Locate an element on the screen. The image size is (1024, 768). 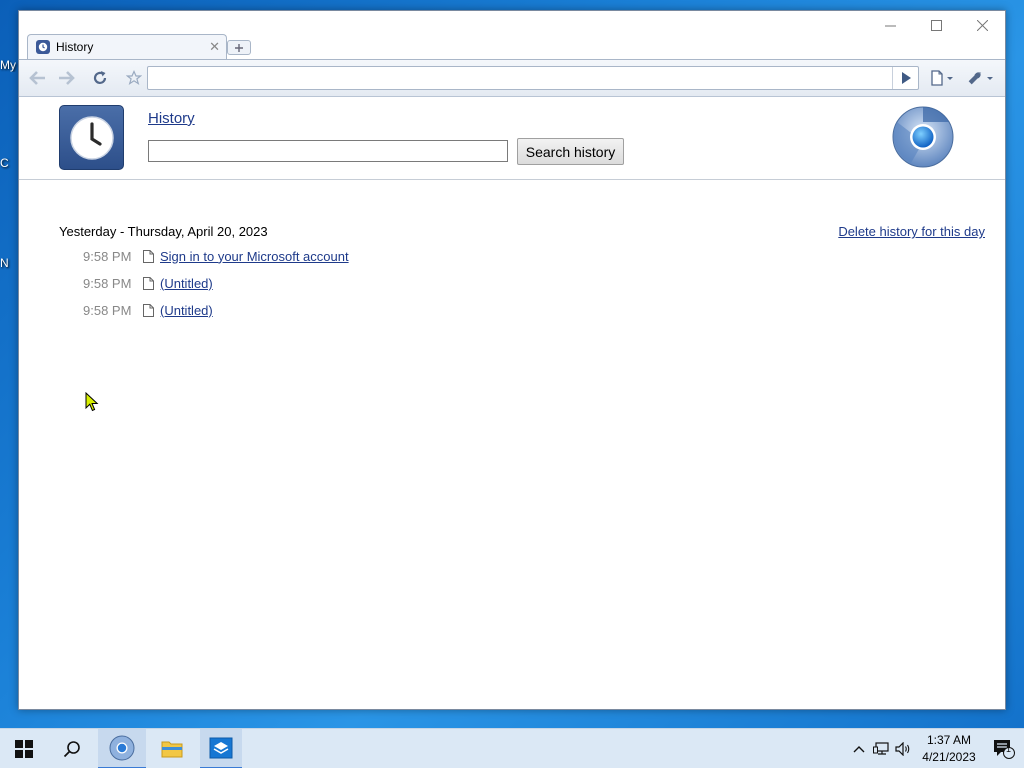
wrench-menu-button is located at coordinates (982, 78).